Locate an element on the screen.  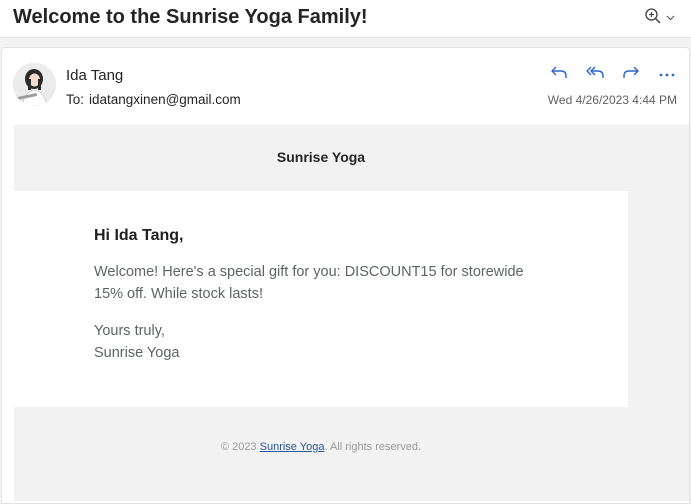
signoff-line-1: Yours truly, is located at coordinates (129, 331).